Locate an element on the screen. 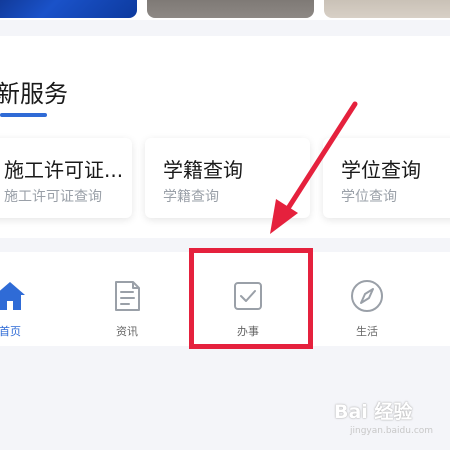 The image size is (450, 450). service-card-construction-permit: 施工许可证... 施工许可证查询 is located at coordinates (66, 178).